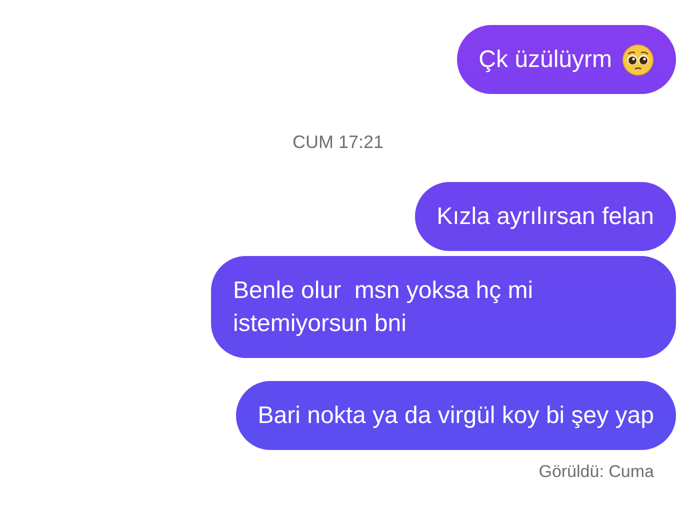 This screenshot has height=531, width=690. I want to click on seen-status: Görüldü: Cuma, so click(596, 472).